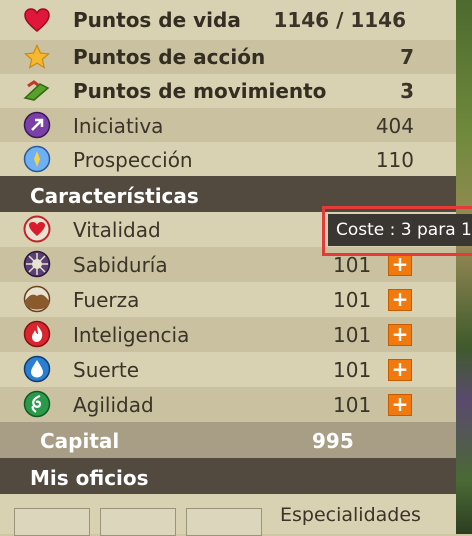 This screenshot has height=536, width=472. I want to click on movement-value: 3, so click(407, 91).